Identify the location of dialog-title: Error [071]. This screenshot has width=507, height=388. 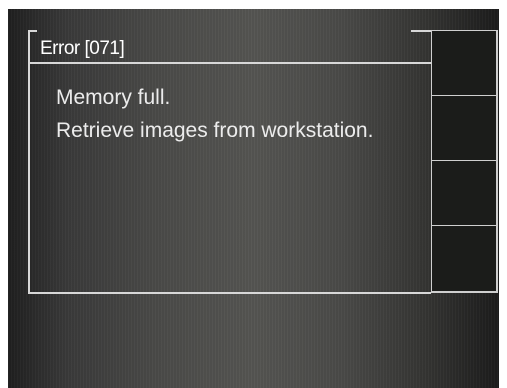
(82, 48).